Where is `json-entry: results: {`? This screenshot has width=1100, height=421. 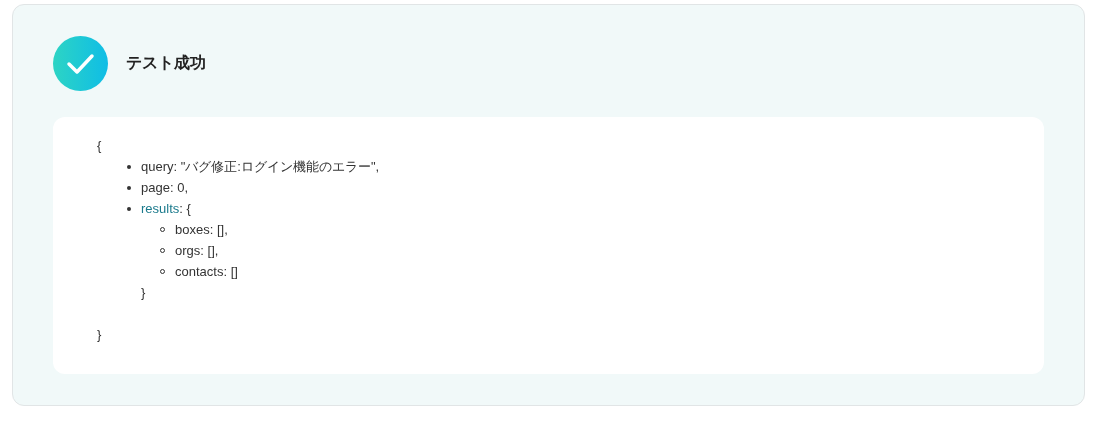
json-entry: results: { is located at coordinates (166, 208).